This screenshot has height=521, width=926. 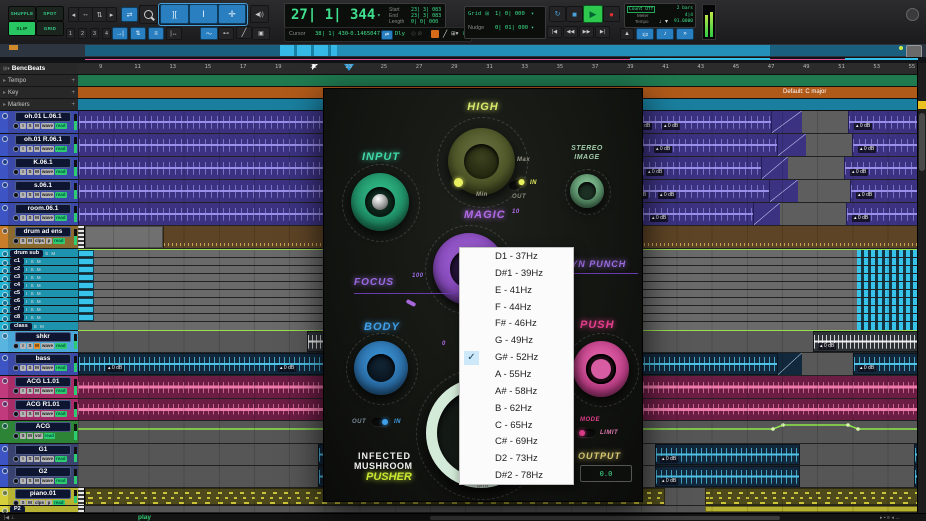 What do you see at coordinates (665, 34) in the screenshot?
I see `tempo-ruler-button: ♪` at bounding box center [665, 34].